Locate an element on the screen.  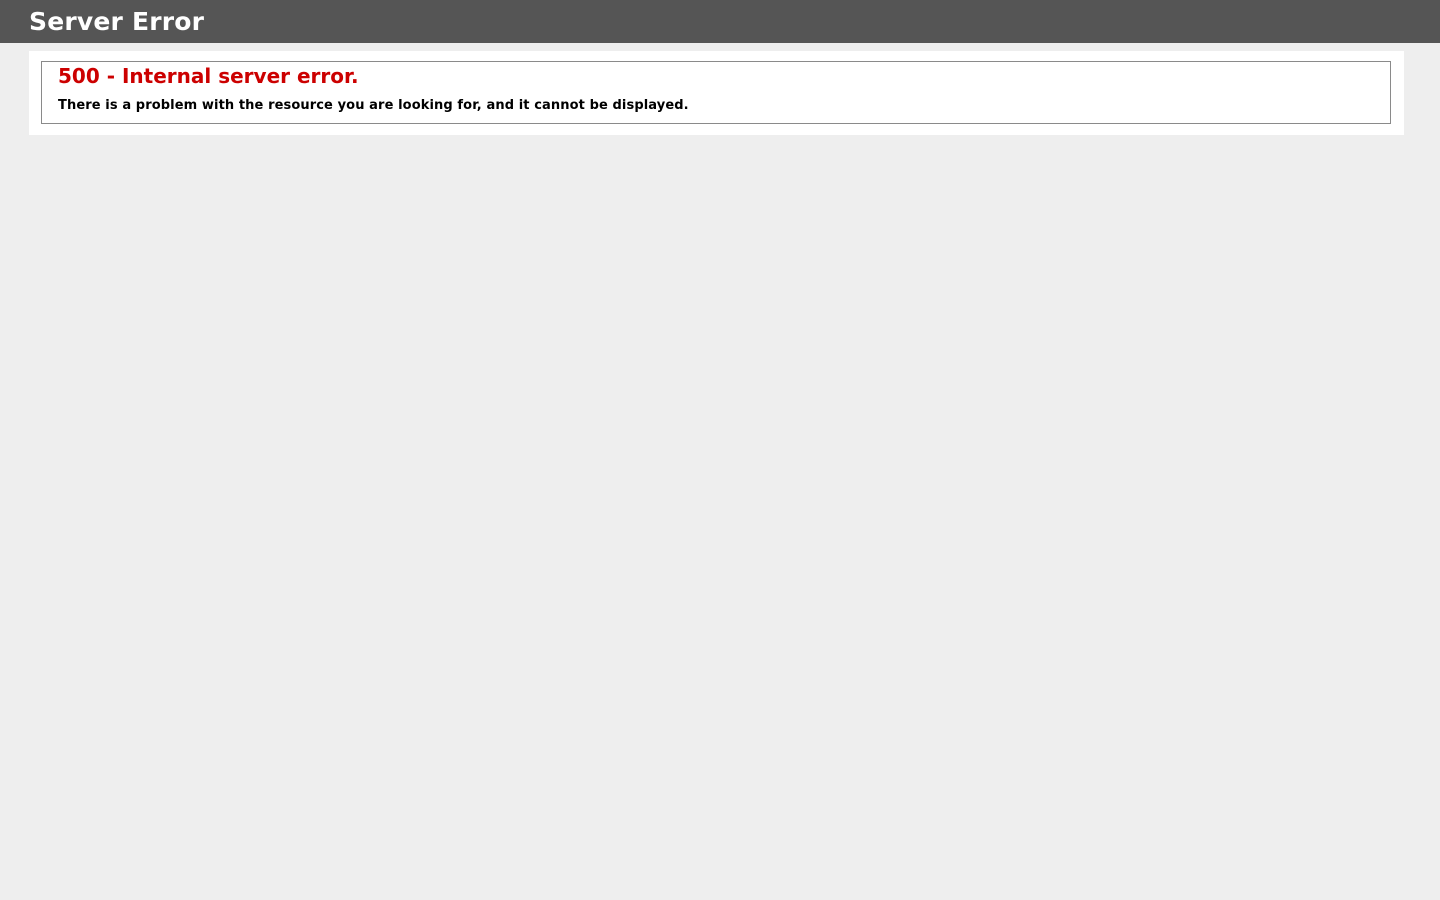
page-title: Server Error is located at coordinates (117, 21).